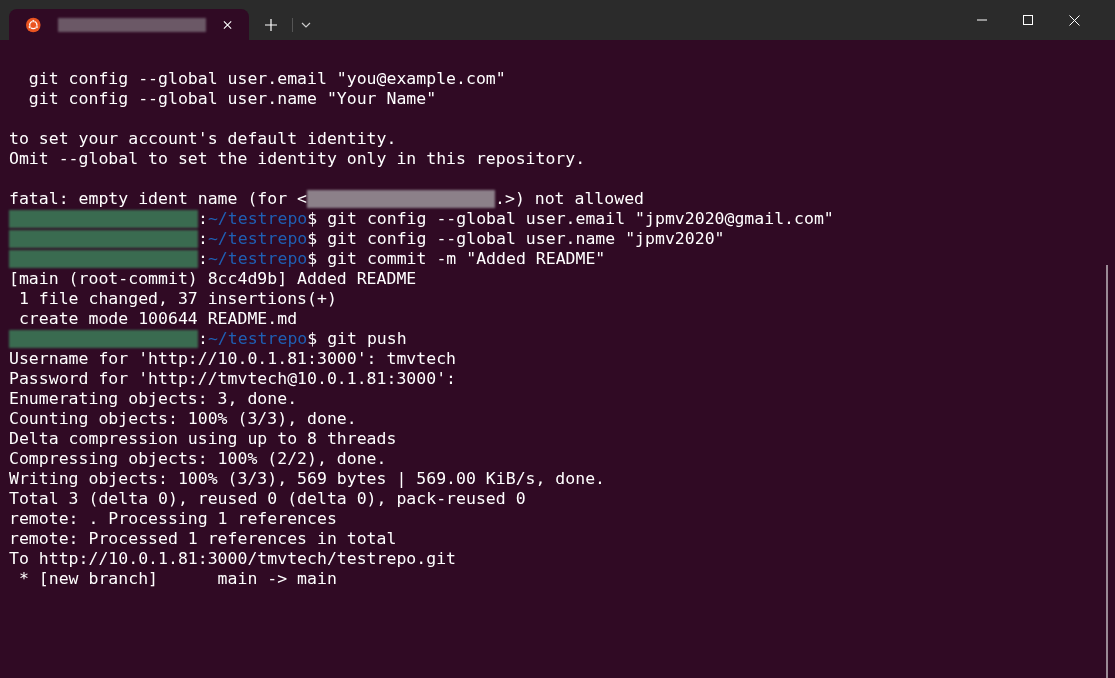 Image resolution: width=1115 pixels, height=678 pixels. What do you see at coordinates (516, 239) in the screenshot?
I see `command-text: $ git config --global user.name "jpmv2020"` at bounding box center [516, 239].